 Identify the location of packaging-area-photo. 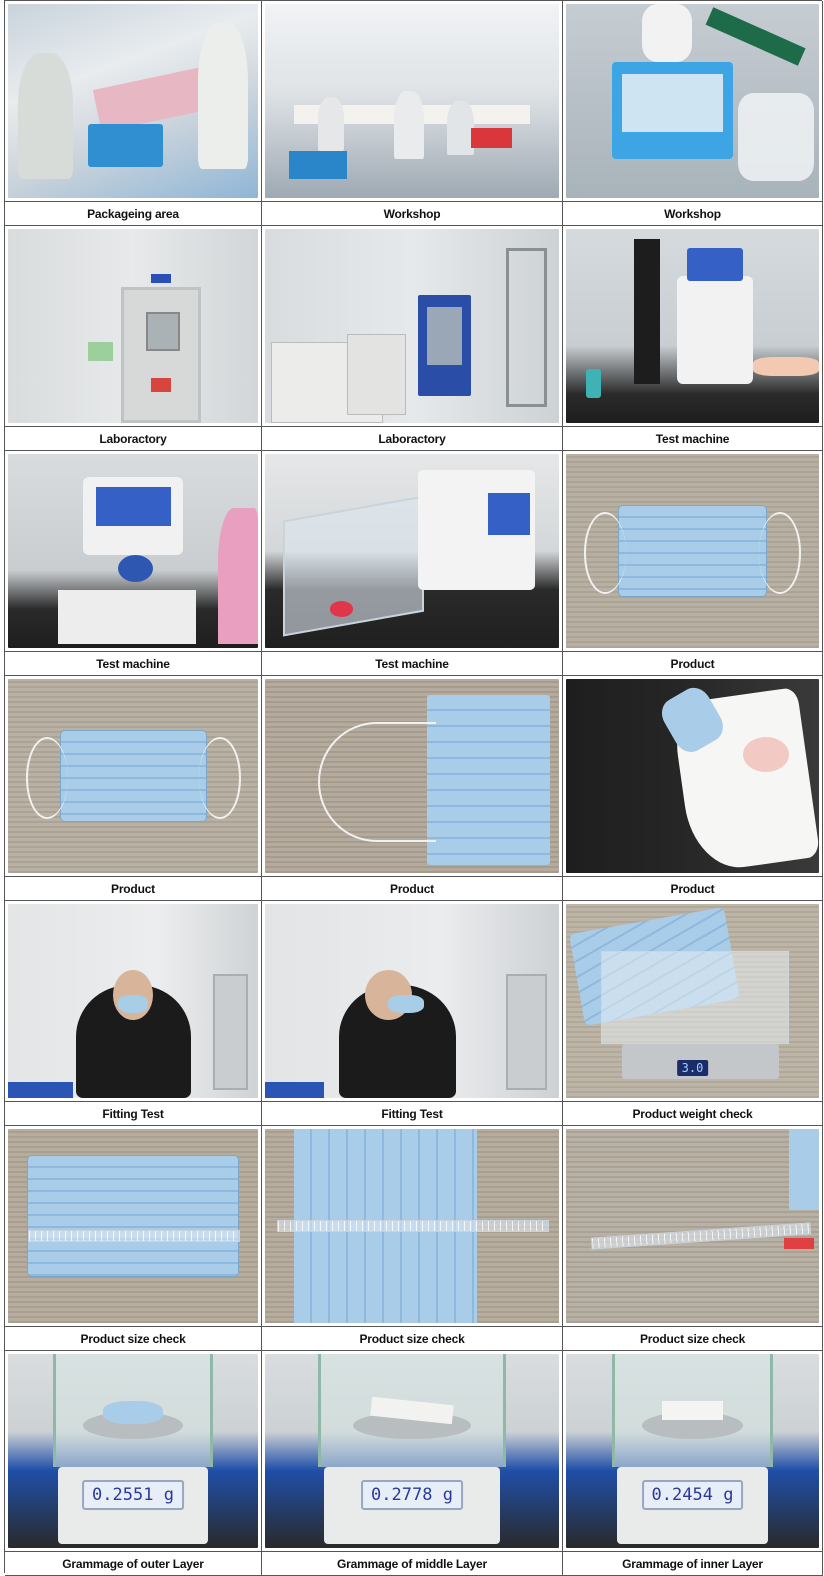
(133, 101).